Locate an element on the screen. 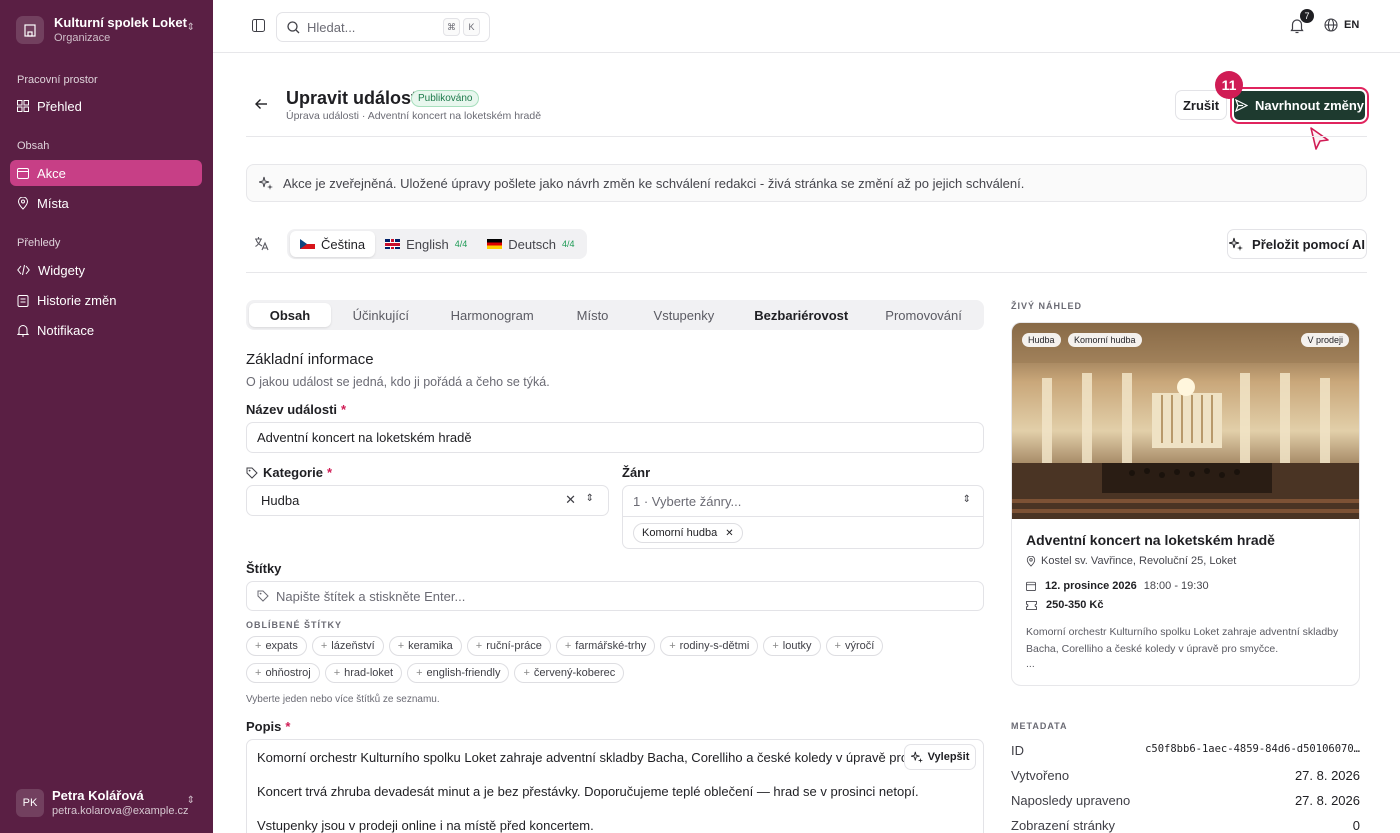 Image resolution: width=1400 pixels, height=833 pixels. language-tabs: Čeština English 4/4 Deutsch 4/4 is located at coordinates (437, 244).